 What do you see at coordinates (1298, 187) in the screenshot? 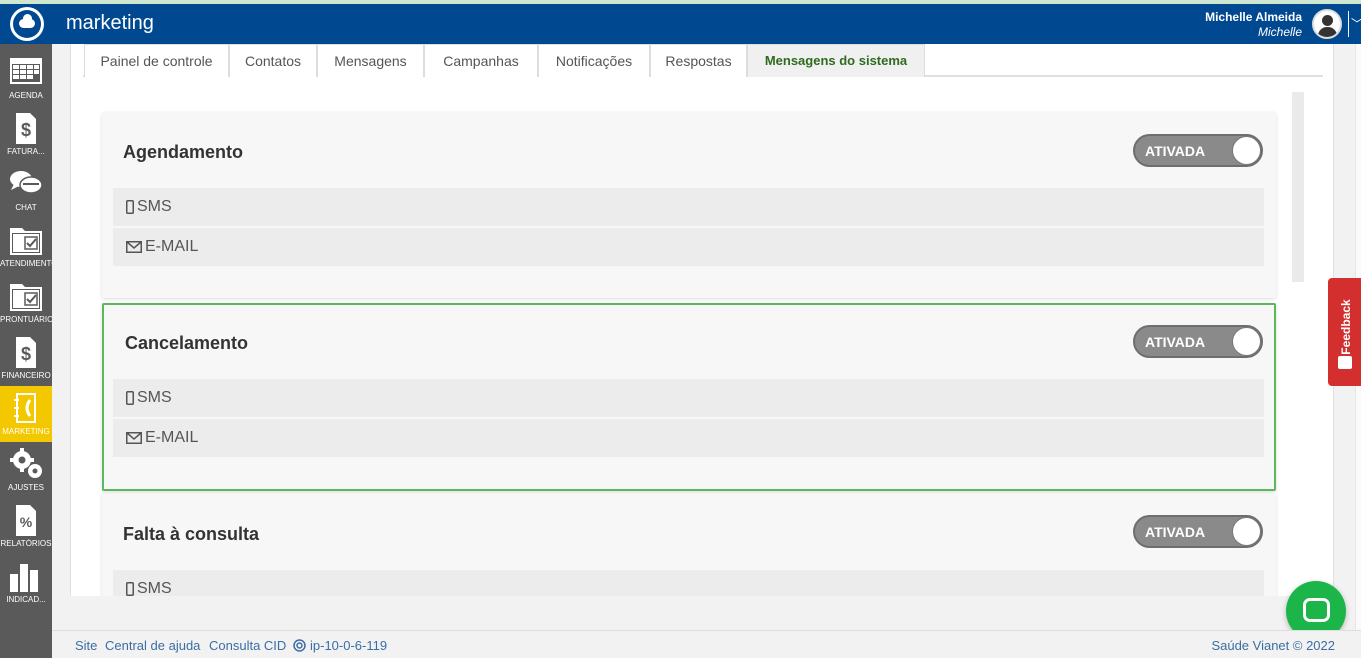
I see `scrollbar` at bounding box center [1298, 187].